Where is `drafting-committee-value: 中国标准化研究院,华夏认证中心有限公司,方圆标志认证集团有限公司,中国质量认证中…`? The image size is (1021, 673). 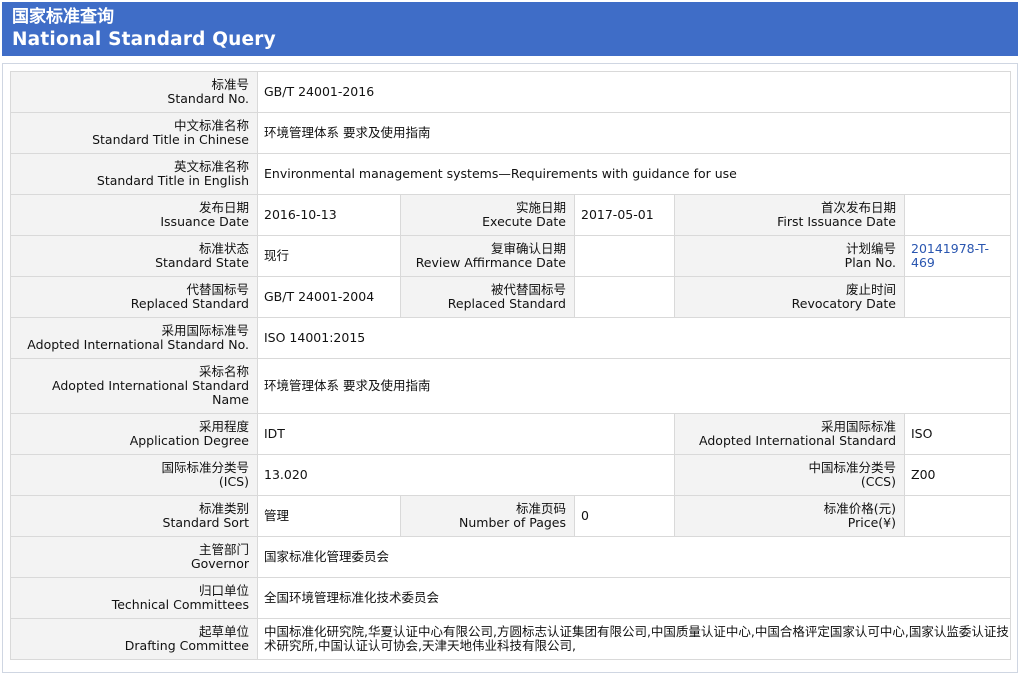
drafting-committee-value: 中国标准化研究院,华夏认证中心有限公司,方圆标志认证集团有限公司,中国质量认证中… is located at coordinates (634, 639).